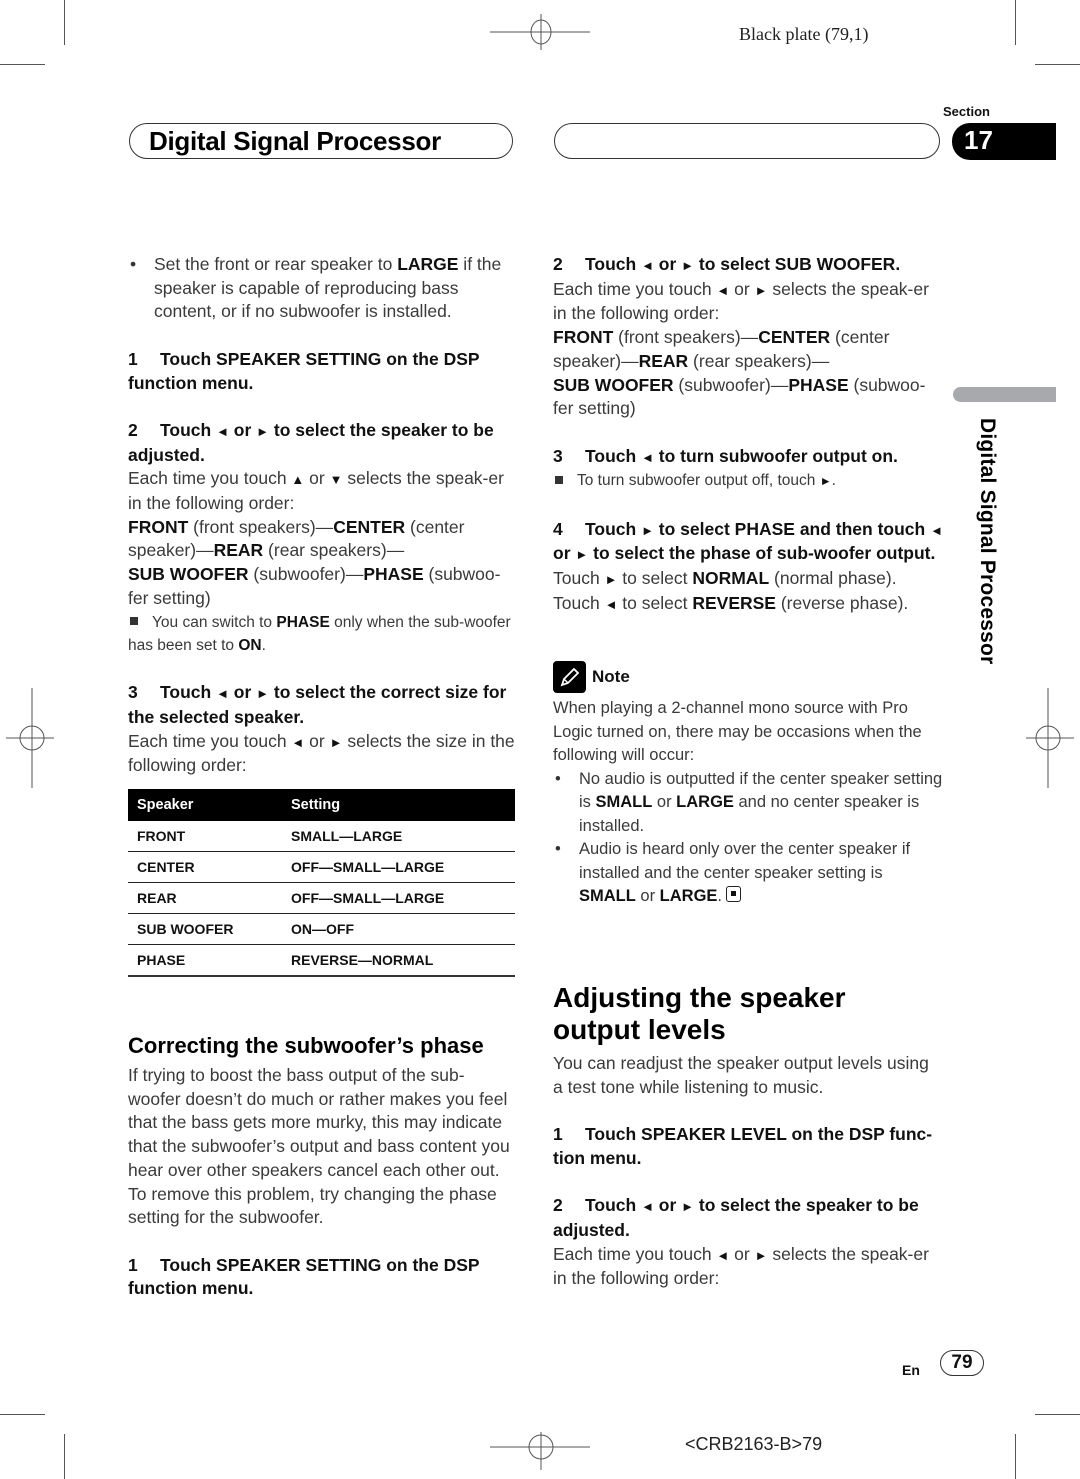  I want to click on section-number: 17, so click(978, 140).